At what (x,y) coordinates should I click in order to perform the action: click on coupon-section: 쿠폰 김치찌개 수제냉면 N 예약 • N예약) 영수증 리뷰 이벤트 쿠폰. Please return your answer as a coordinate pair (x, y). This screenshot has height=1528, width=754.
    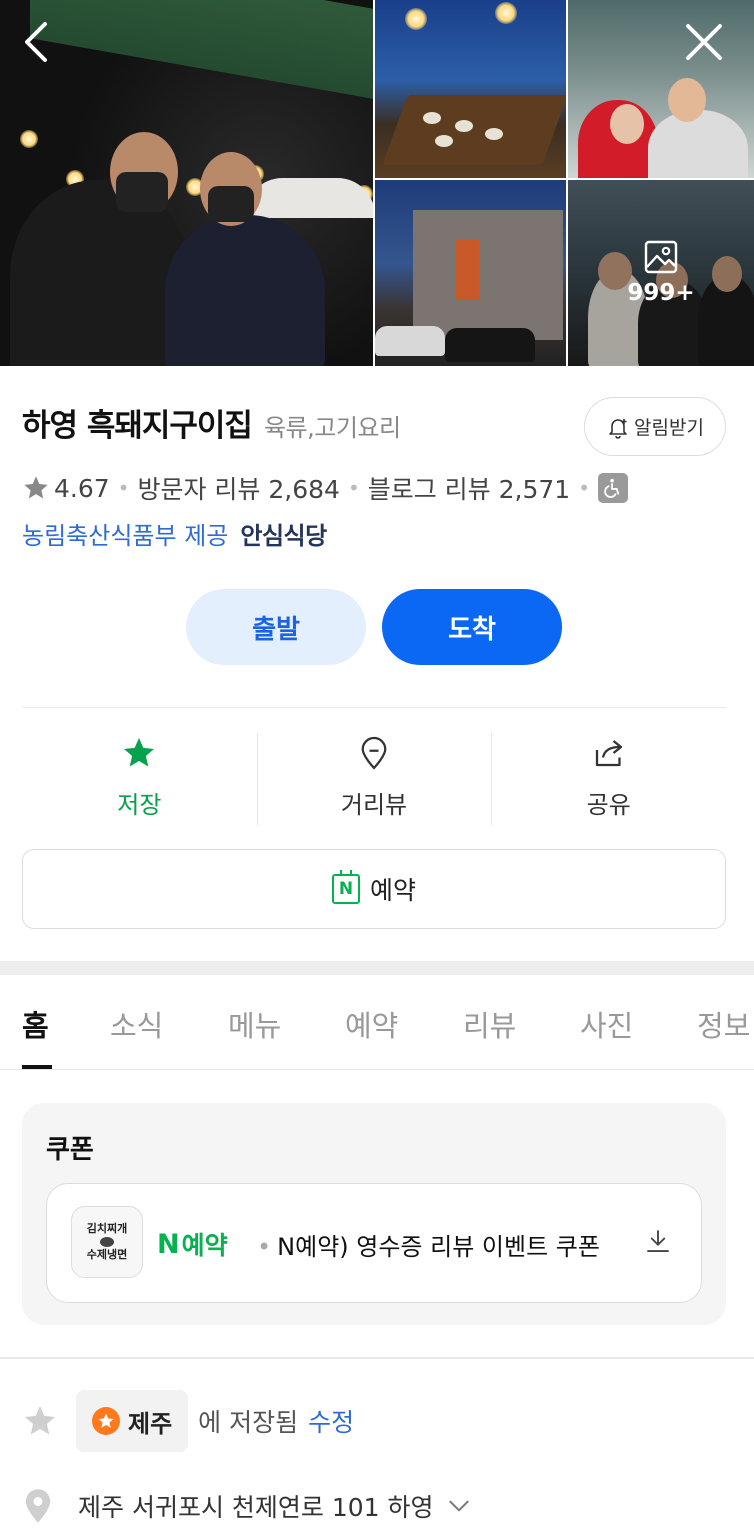
    Looking at the image, I should click on (374, 1214).